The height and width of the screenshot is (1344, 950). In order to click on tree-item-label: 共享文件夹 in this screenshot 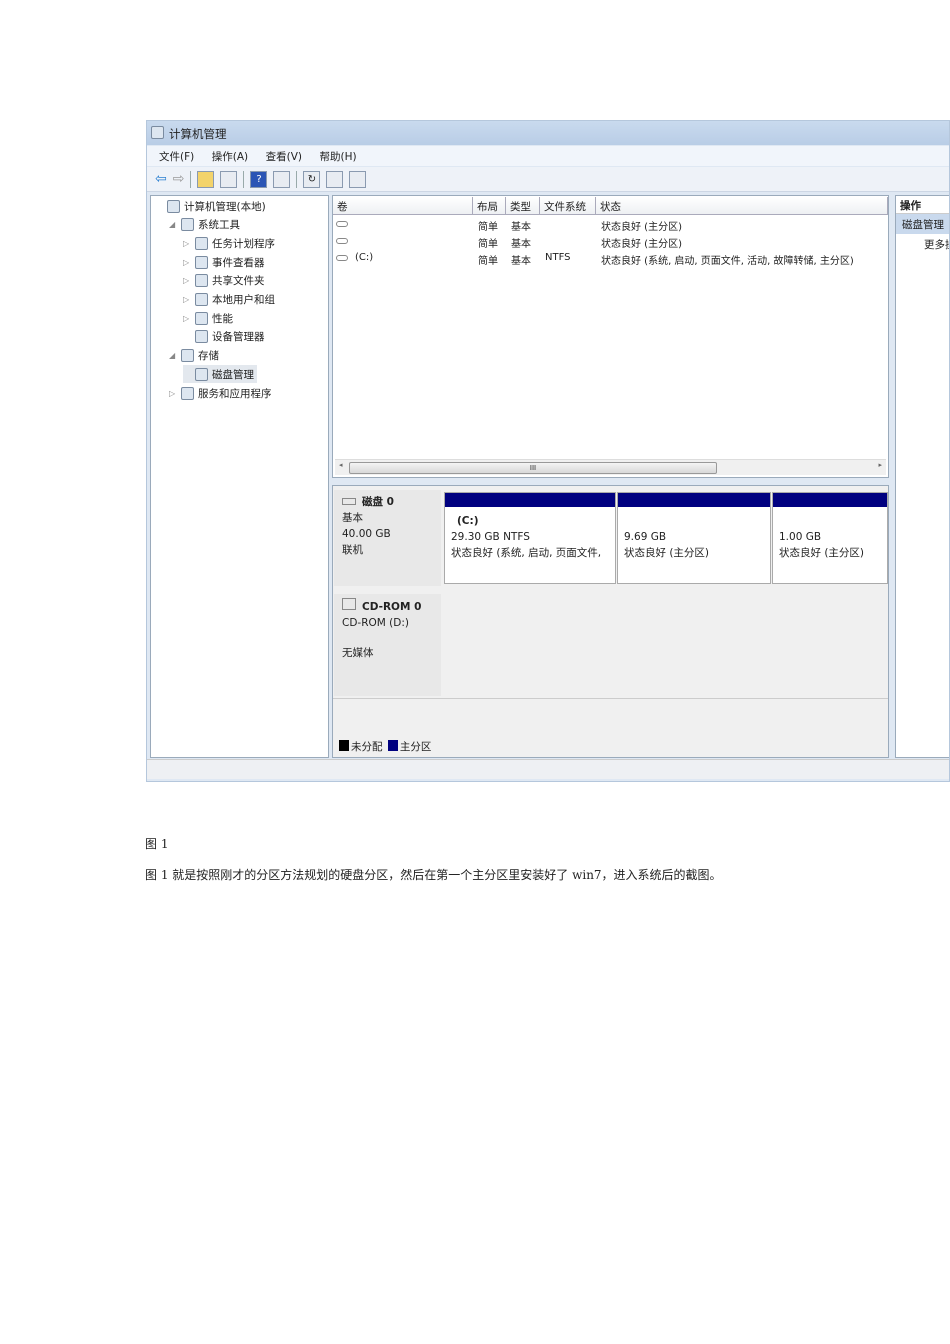, I will do `click(238, 281)`.